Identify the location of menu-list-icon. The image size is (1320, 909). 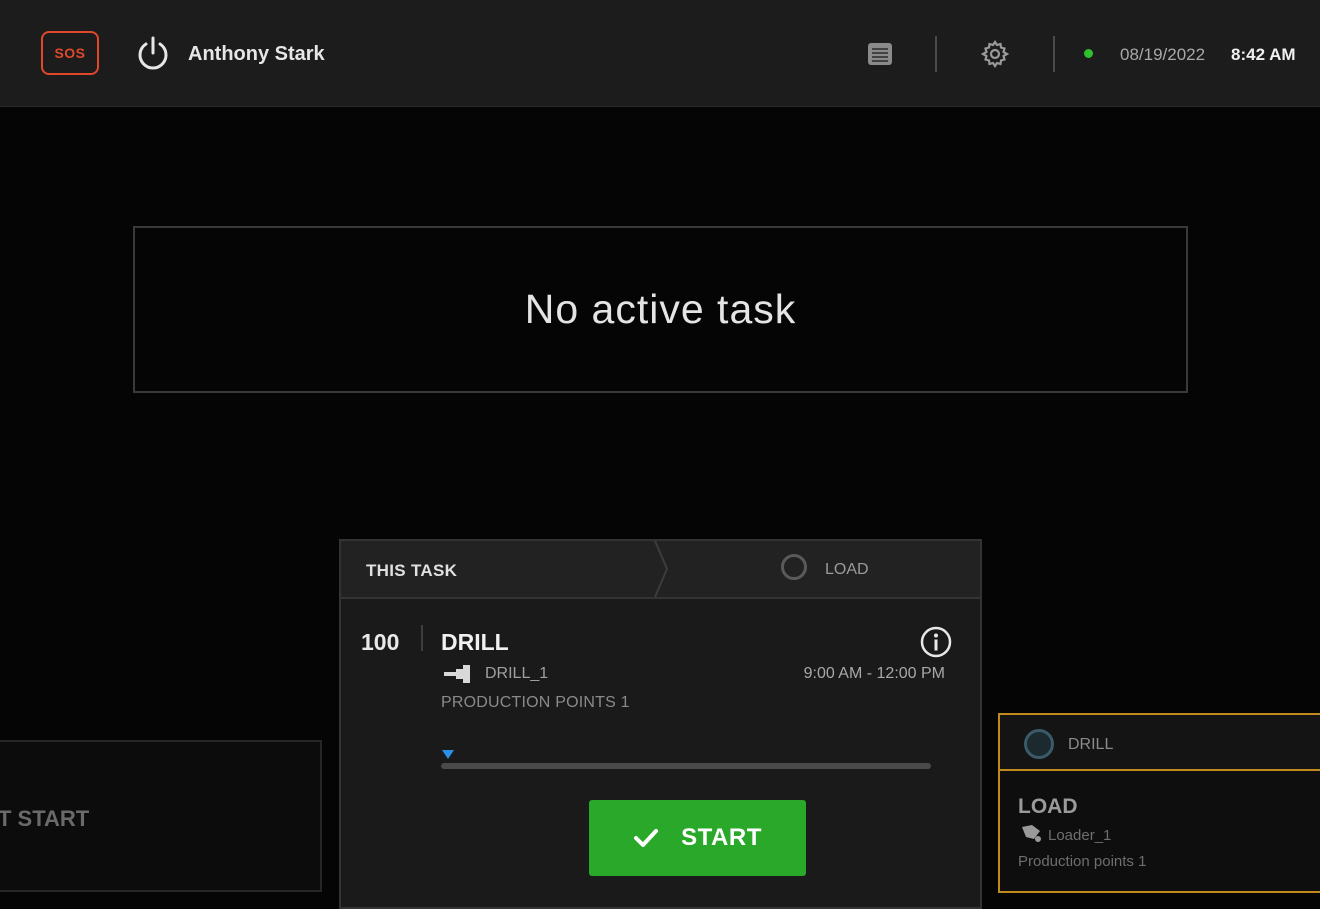
(880, 54).